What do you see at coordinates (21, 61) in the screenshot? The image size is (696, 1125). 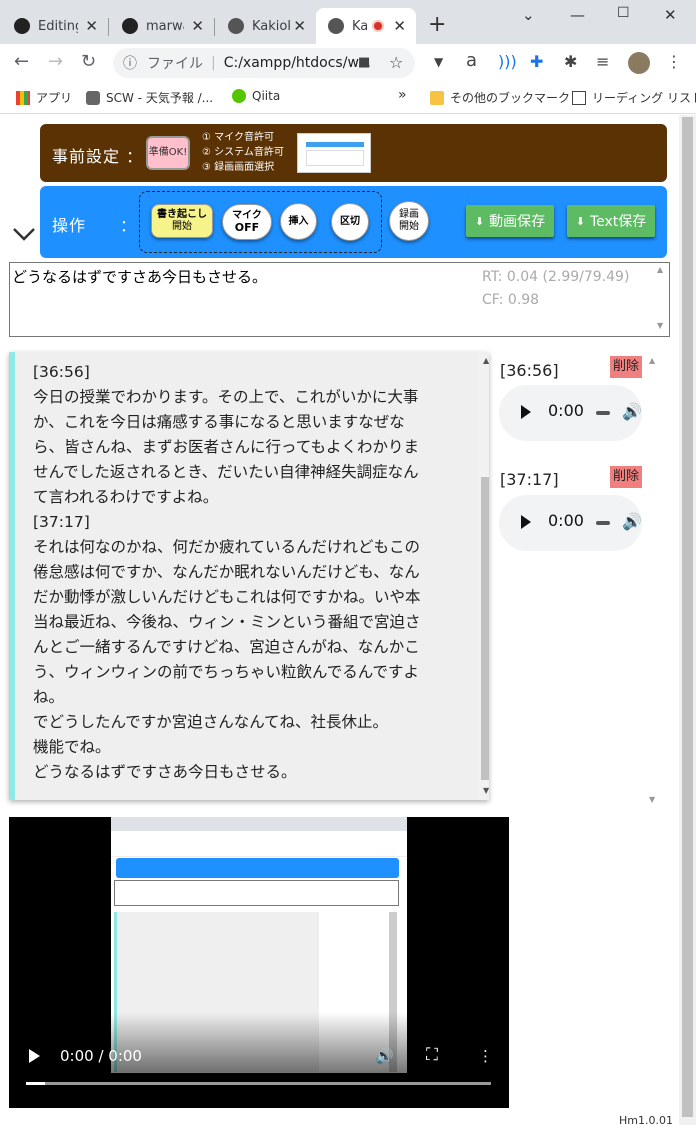 I see `back-icon: ←` at bounding box center [21, 61].